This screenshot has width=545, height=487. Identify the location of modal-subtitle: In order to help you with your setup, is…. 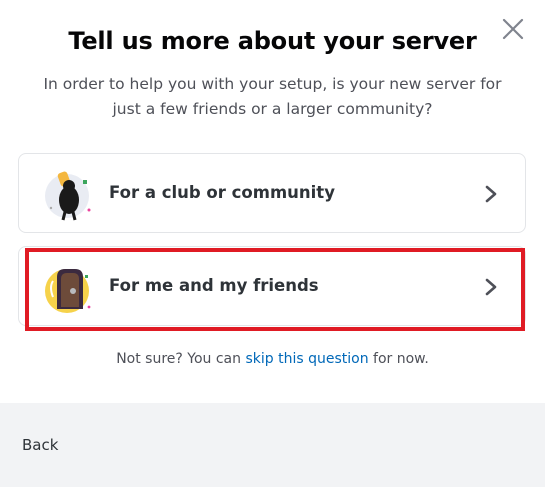
(272, 97).